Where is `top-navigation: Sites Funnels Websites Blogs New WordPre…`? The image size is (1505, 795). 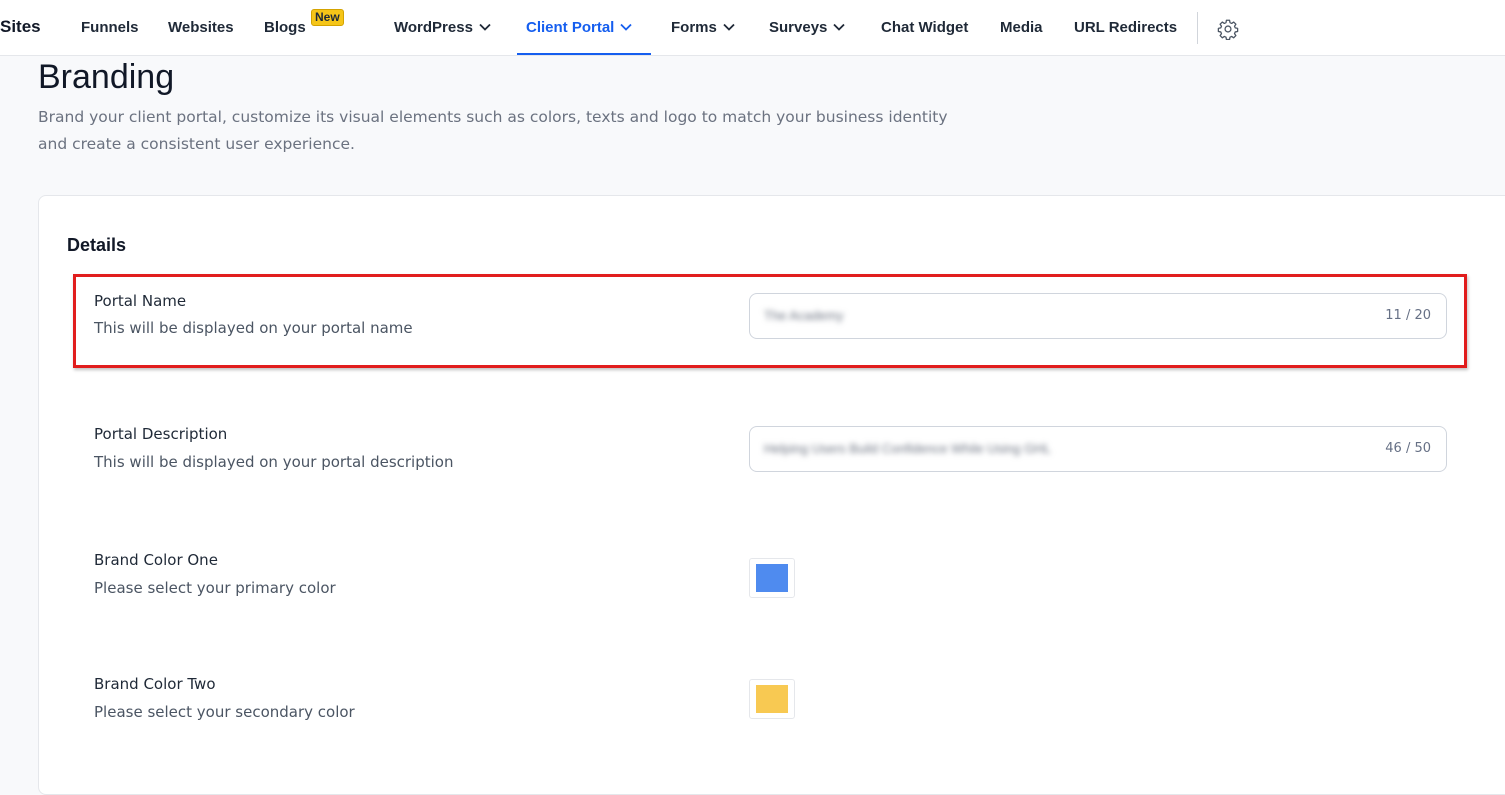
top-navigation: Sites Funnels Websites Blogs New WordPre… is located at coordinates (752, 28).